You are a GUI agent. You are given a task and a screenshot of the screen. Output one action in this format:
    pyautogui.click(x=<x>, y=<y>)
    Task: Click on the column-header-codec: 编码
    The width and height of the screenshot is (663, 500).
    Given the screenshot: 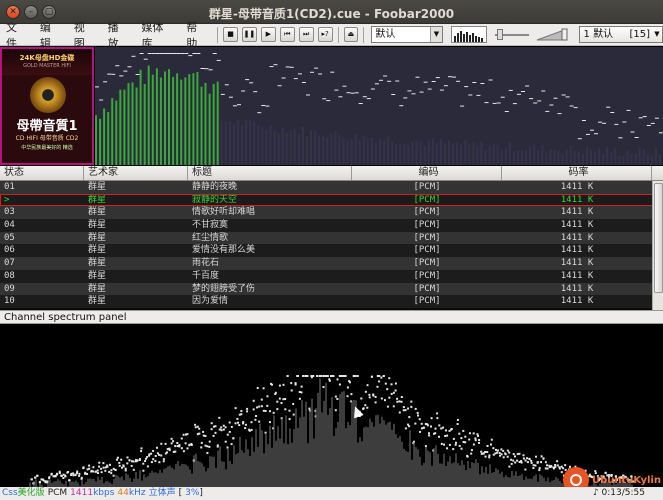 What is the action you would take?
    pyautogui.click(x=427, y=173)
    